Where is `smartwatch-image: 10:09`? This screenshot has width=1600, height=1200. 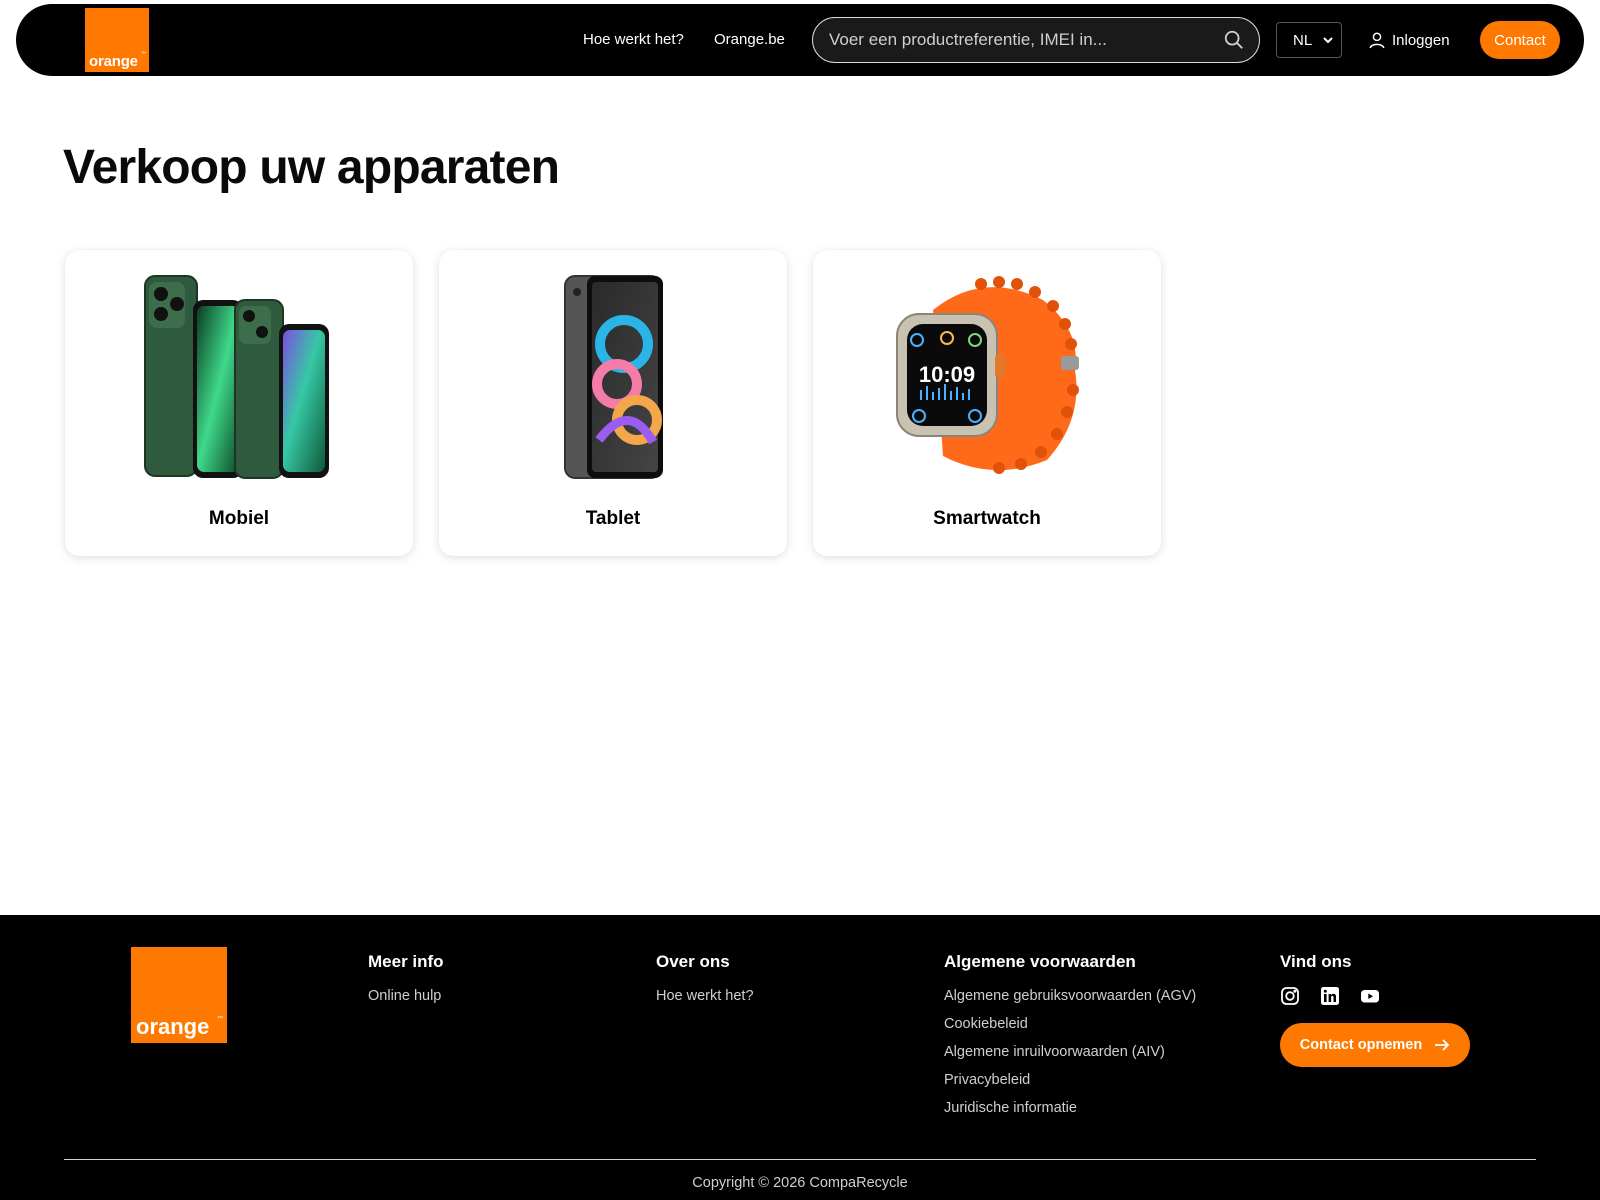 smartwatch-image: 10:09 is located at coordinates (987, 375).